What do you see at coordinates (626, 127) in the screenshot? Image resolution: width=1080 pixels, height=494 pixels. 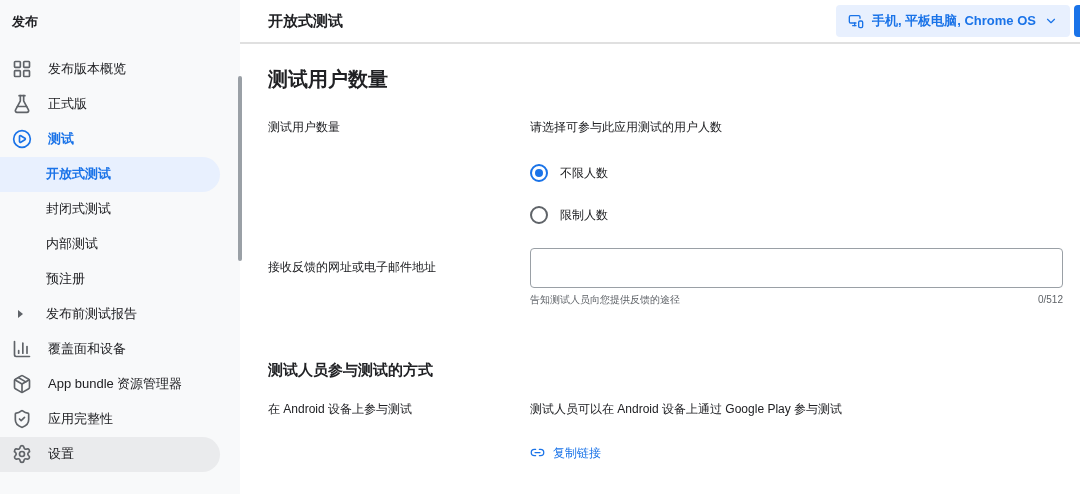 I see `field-description: 请选择可参与此应用测试的用户人数` at bounding box center [626, 127].